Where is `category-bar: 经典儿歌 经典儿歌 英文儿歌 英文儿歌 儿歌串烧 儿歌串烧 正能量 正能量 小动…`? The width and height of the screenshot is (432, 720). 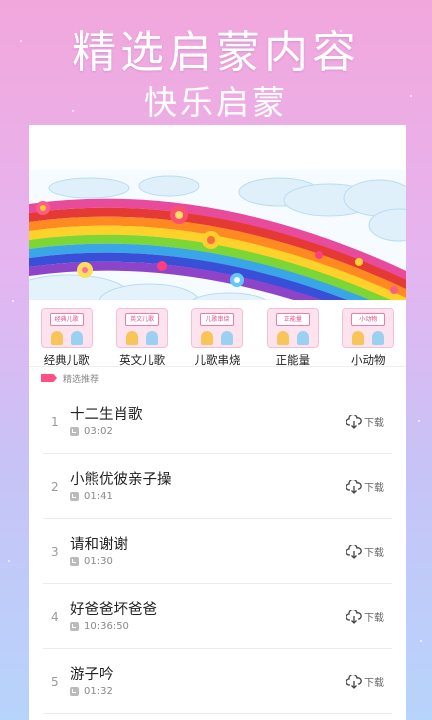 category-bar: 经典儿歌 经典儿歌 英文儿歌 英文儿歌 儿歌串烧 儿歌串烧 正能量 正能量 小动… is located at coordinates (217, 334).